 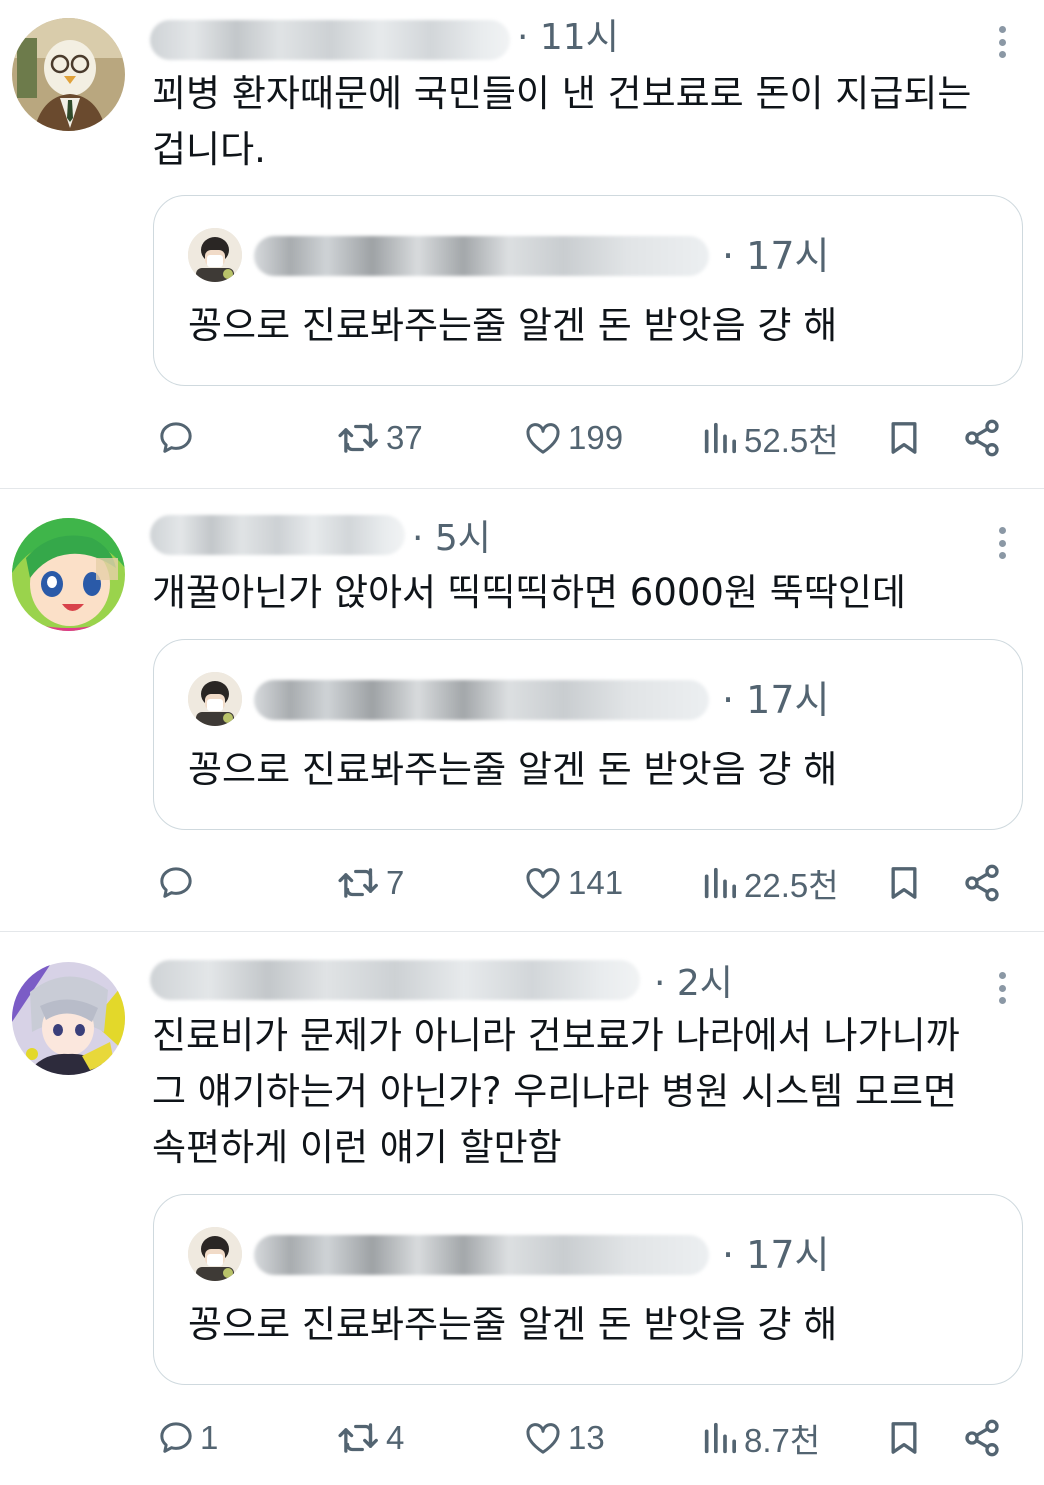 I want to click on like-button: 199, so click(x=572, y=438).